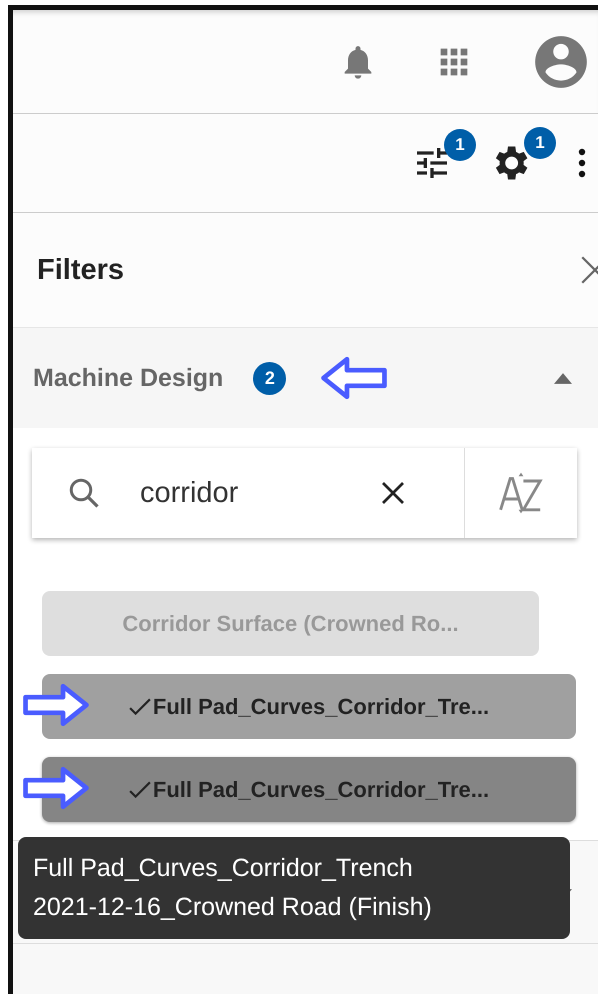 Image resolution: width=598 pixels, height=994 pixels. I want to click on tooltip-text: 2021-12-16_Crowned Road (Finish), so click(233, 907).